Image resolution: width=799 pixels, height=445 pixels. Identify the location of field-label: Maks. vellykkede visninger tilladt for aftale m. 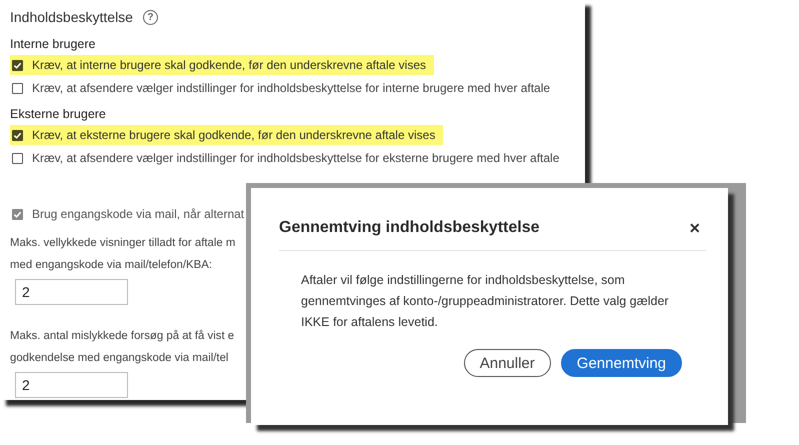
(123, 243).